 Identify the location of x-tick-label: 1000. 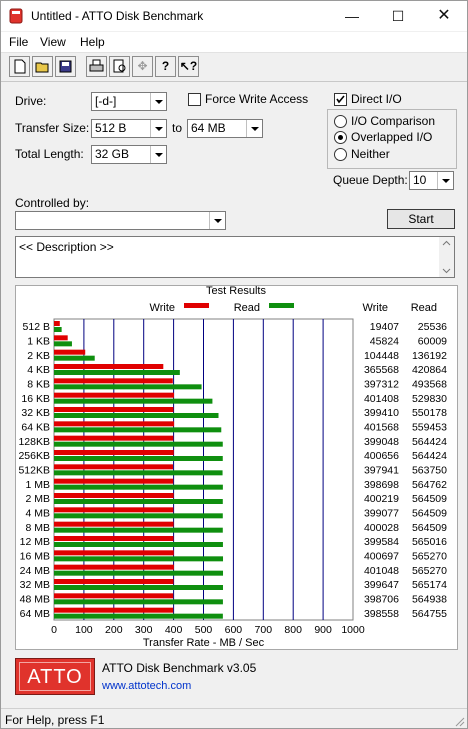
(353, 630).